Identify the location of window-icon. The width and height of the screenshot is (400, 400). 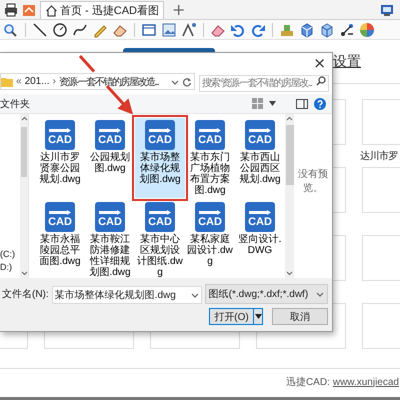
(149, 30).